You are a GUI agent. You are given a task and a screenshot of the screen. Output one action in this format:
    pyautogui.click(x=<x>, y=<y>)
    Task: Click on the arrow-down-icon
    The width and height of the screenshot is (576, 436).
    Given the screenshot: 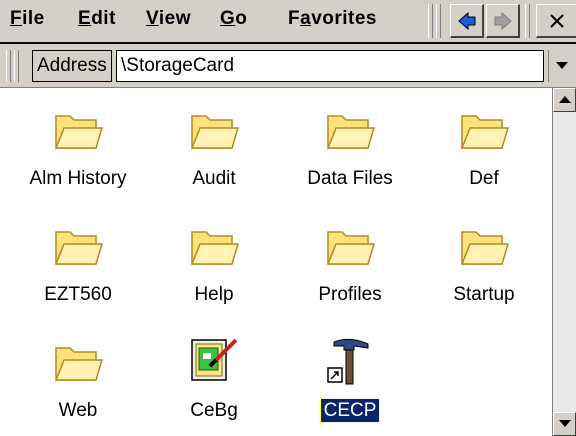 What is the action you would take?
    pyautogui.click(x=565, y=423)
    